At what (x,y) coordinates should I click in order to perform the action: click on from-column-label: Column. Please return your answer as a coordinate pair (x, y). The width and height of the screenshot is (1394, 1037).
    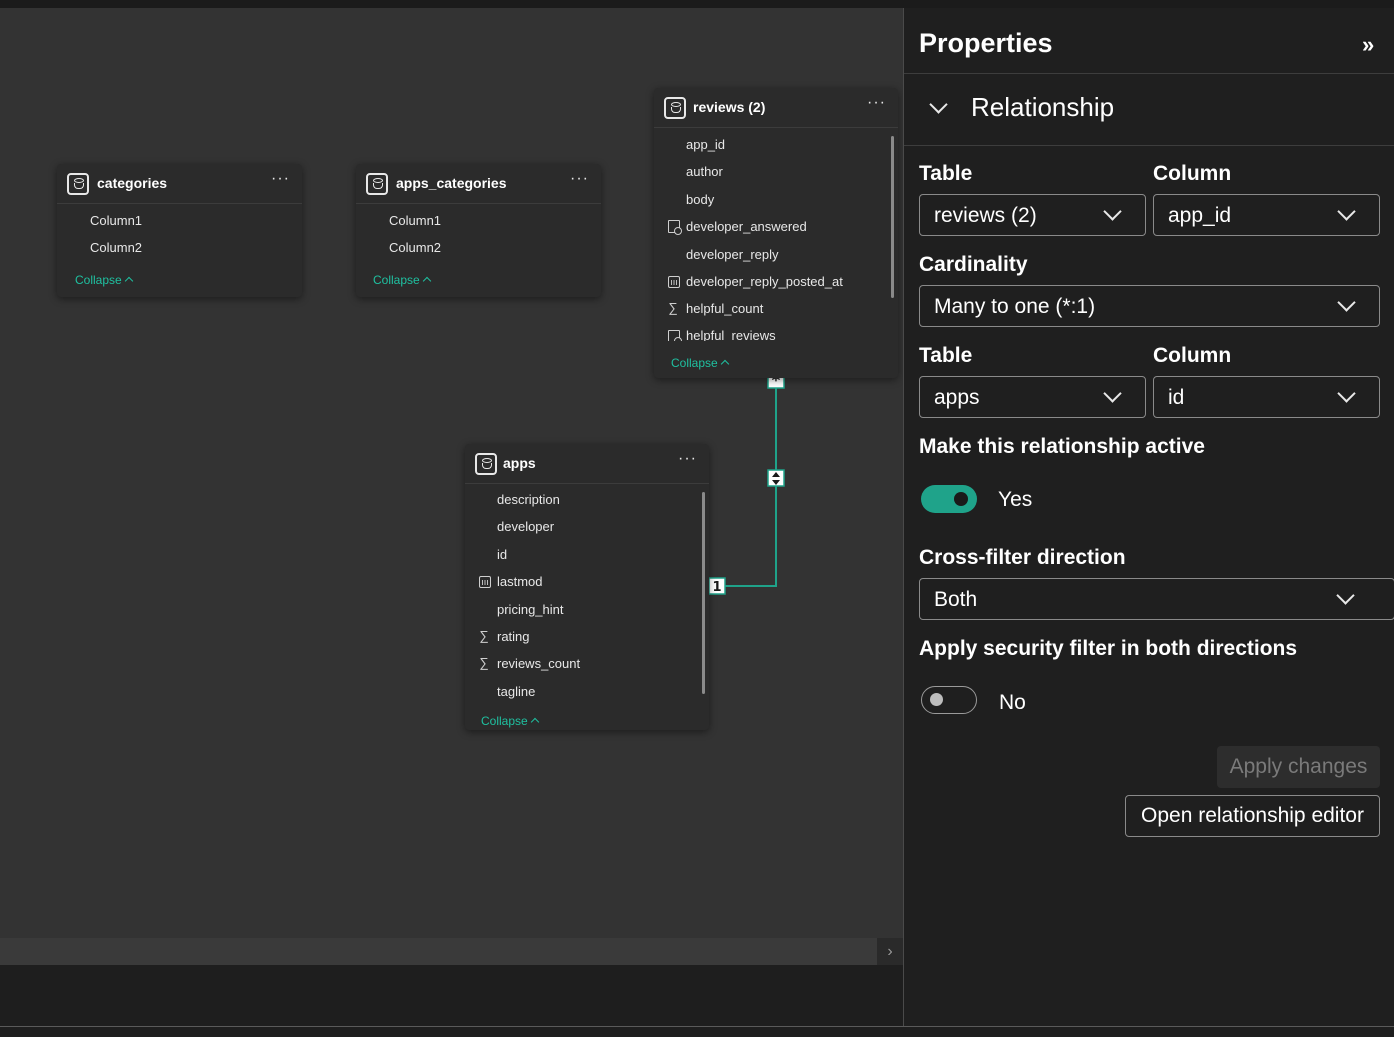
    Looking at the image, I should click on (1192, 173).